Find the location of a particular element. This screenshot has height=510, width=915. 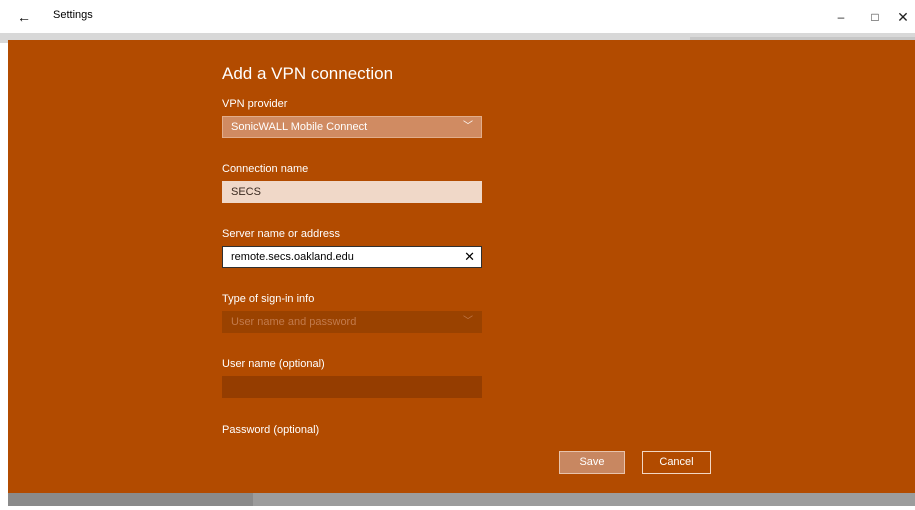

password-label: Password (optional) is located at coordinates (271, 430).